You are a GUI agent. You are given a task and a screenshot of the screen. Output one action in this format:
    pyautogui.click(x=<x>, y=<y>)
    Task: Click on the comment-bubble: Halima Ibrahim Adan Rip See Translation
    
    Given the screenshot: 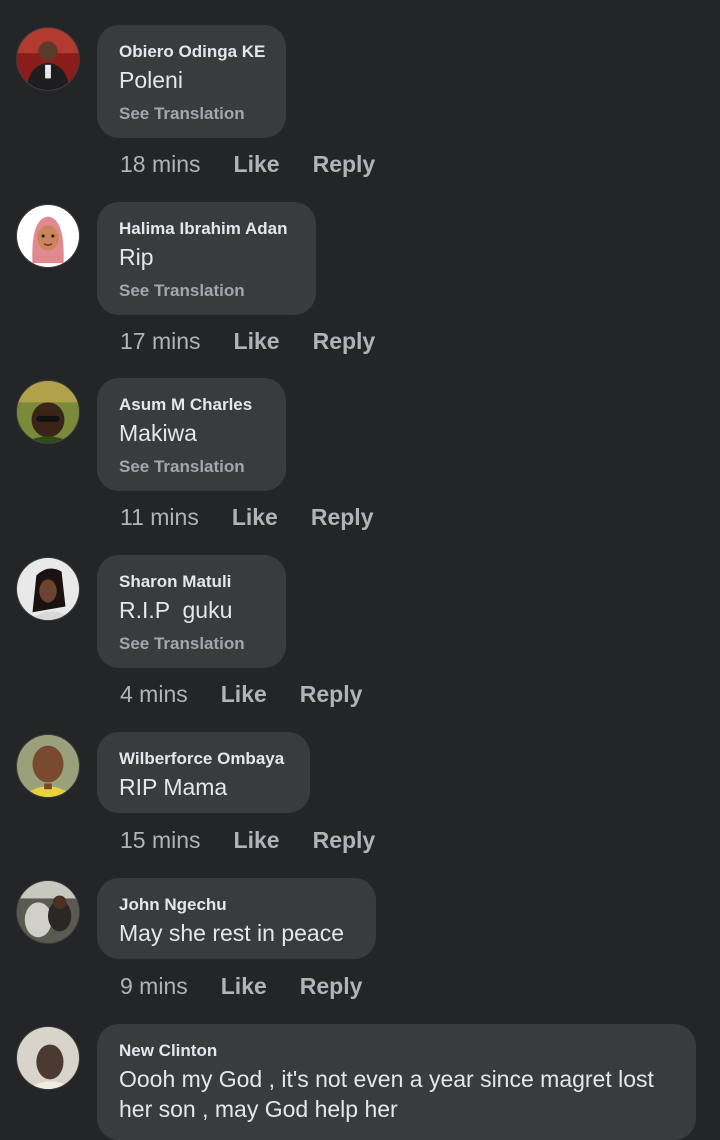 What is the action you would take?
    pyautogui.click(x=206, y=258)
    